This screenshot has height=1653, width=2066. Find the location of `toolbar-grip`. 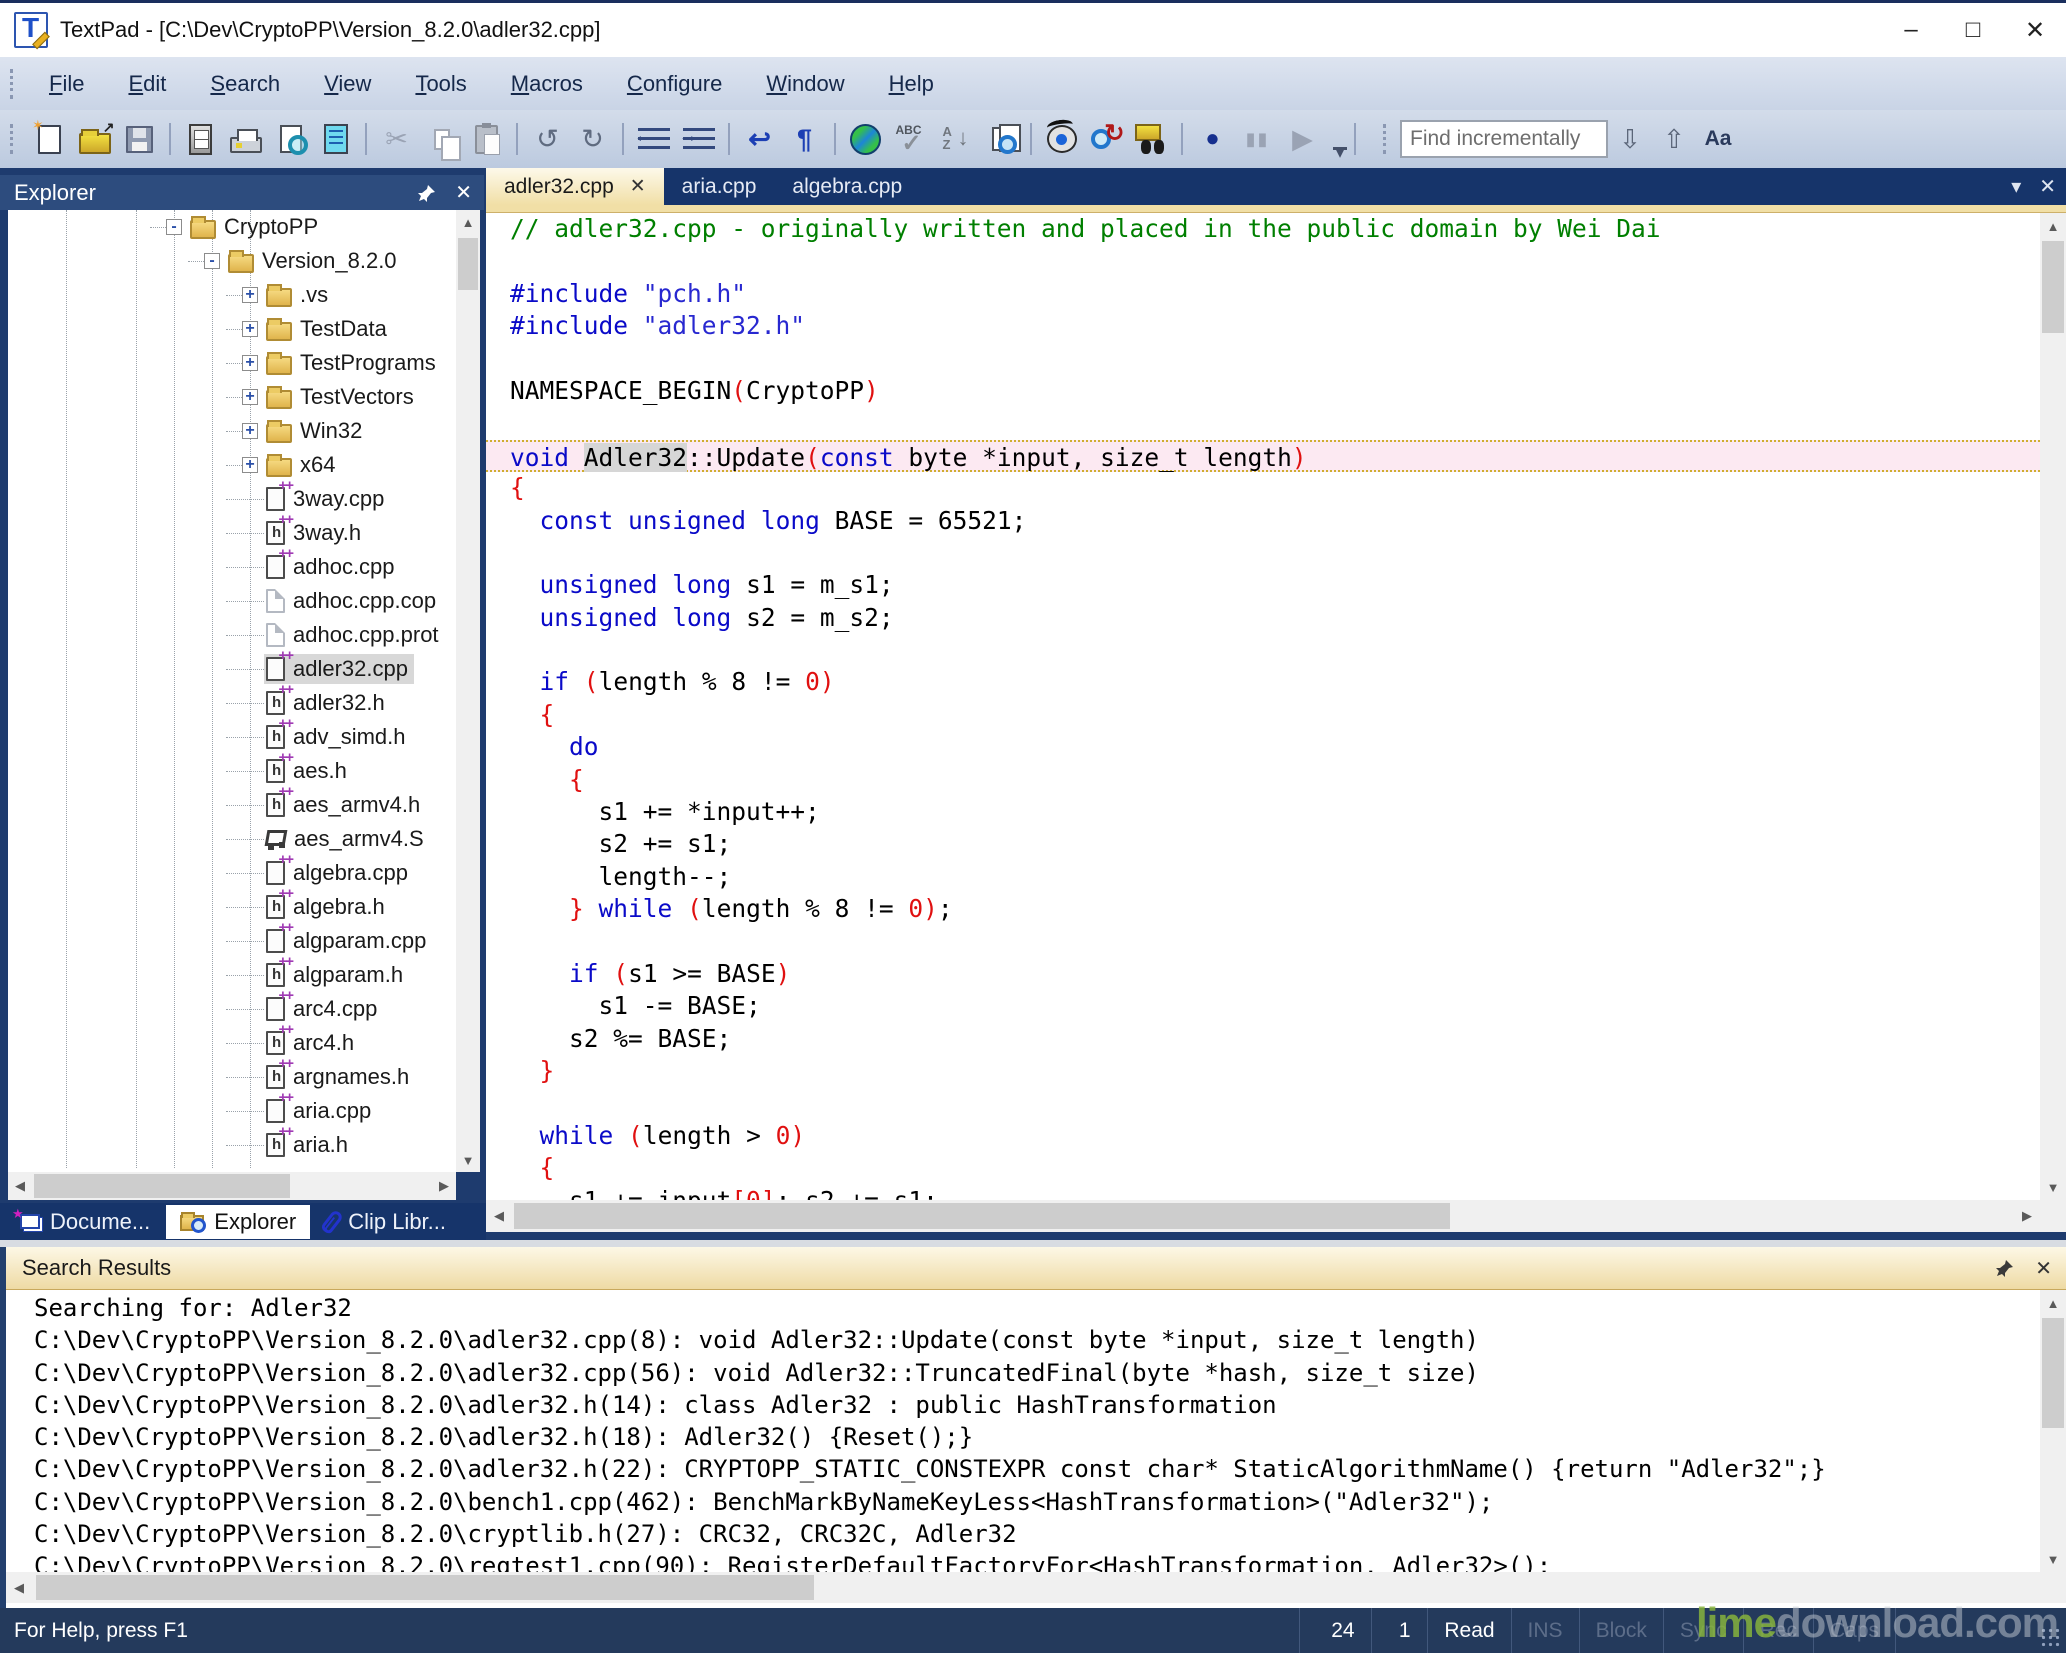

toolbar-grip is located at coordinates (12, 139).